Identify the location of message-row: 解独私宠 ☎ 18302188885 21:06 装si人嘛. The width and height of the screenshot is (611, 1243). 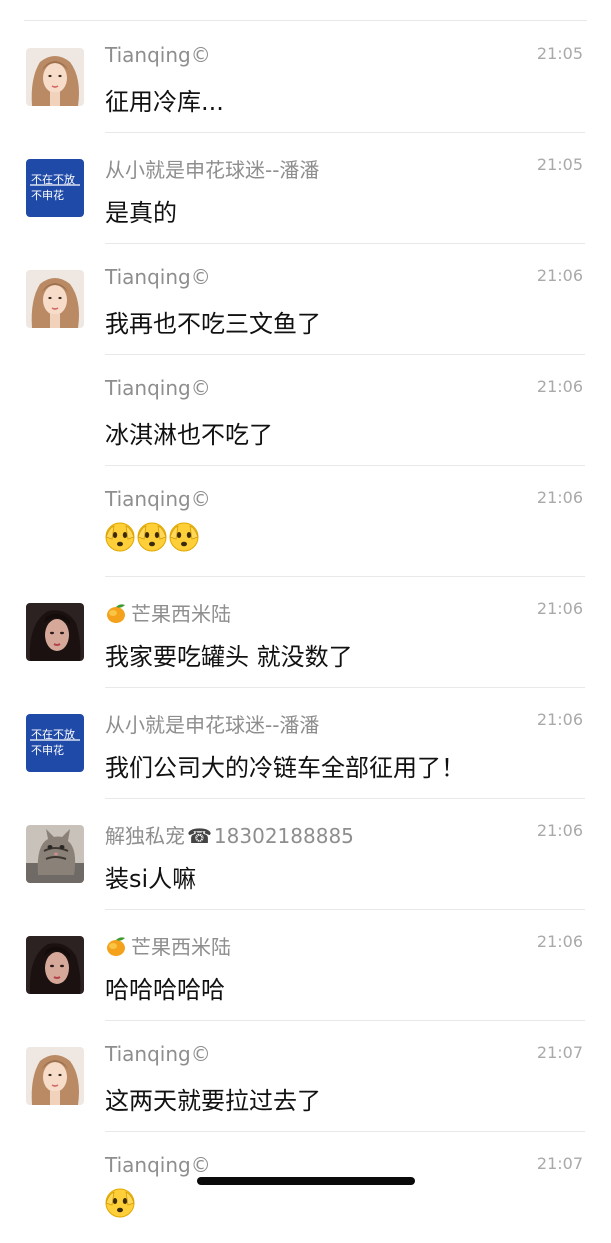
(305, 854).